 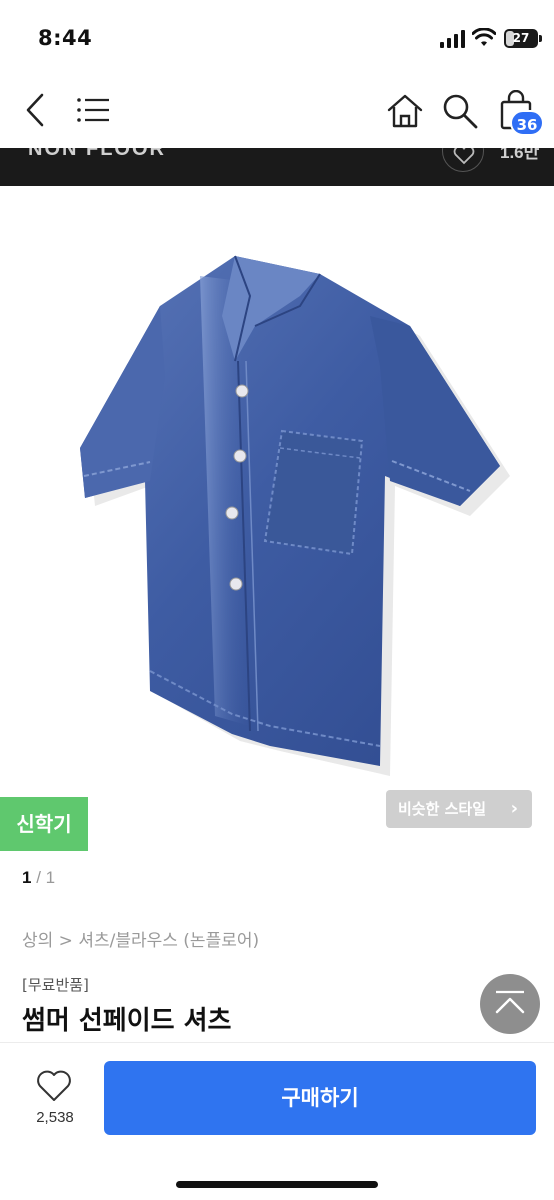 What do you see at coordinates (520, 155) in the screenshot?
I see `brand-like-count: 1.6만` at bounding box center [520, 155].